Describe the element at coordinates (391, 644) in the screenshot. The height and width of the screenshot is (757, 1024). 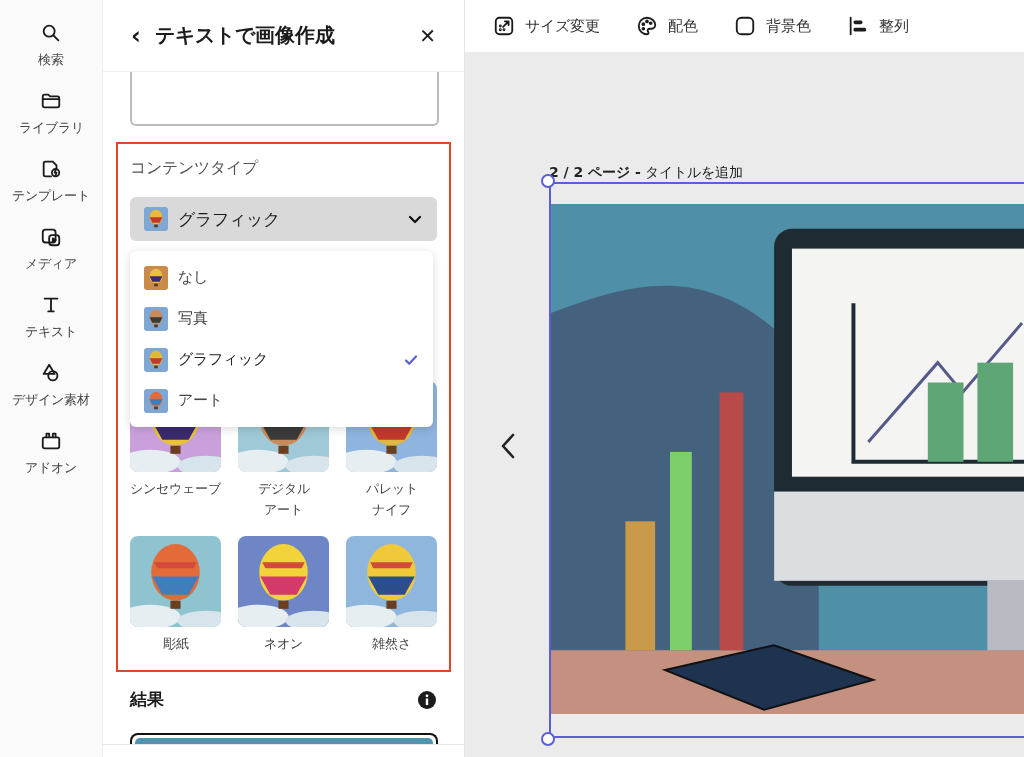
I see `style-label: 雑然さ` at that location.